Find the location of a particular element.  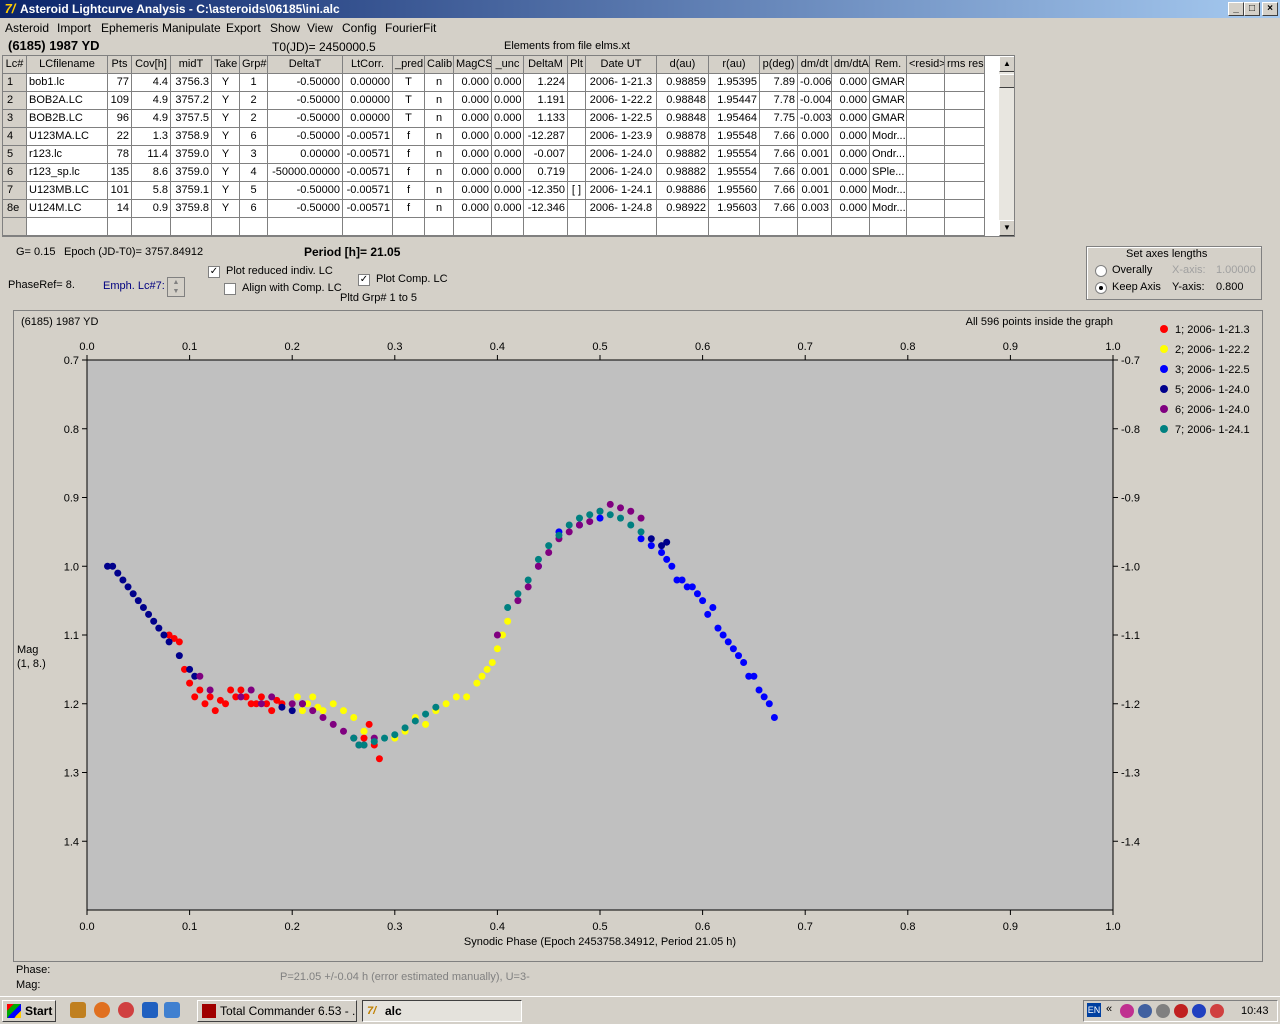

menu-ephemeris: Ephemeris is located at coordinates (129, 28).